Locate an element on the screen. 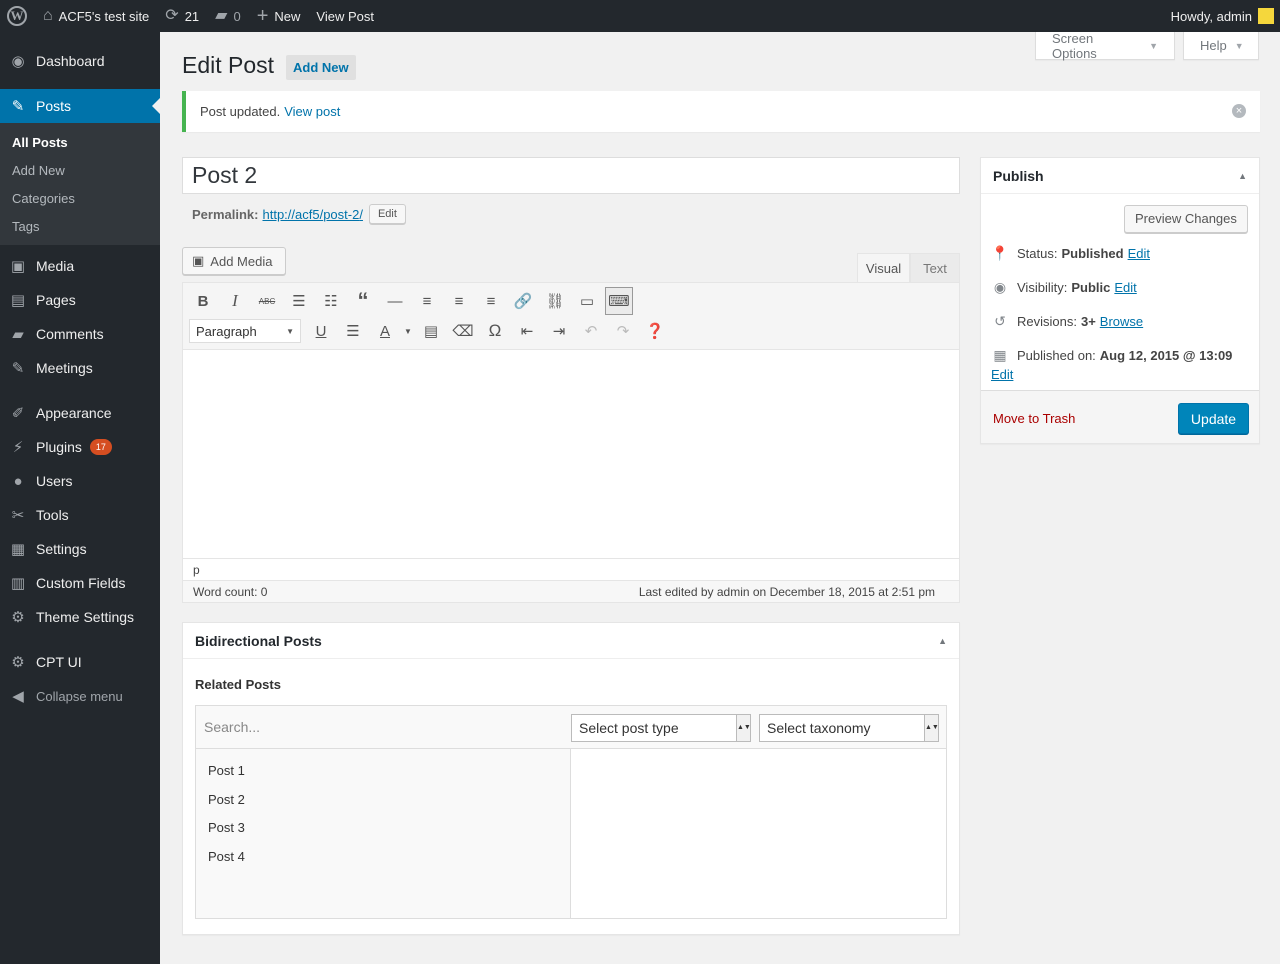 This screenshot has height=964, width=1280. wrench-icon: ✂ is located at coordinates (18, 515).